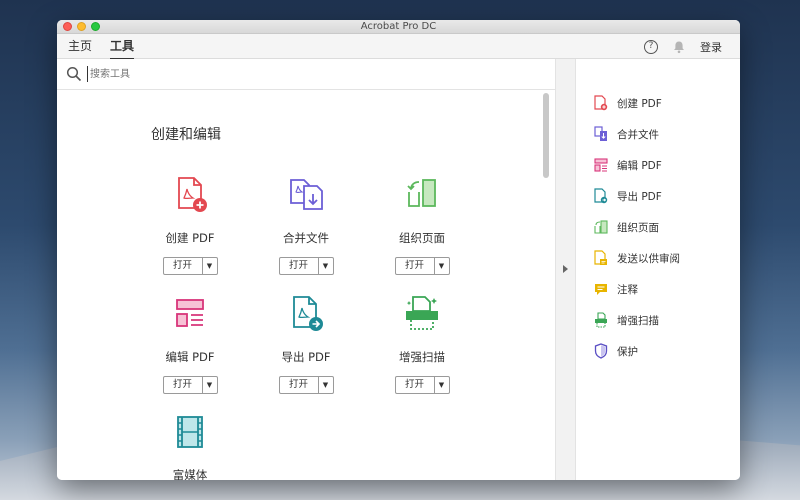 This screenshot has width=800, height=500. What do you see at coordinates (616, 351) in the screenshot?
I see `sidebar-item-protect: 保护` at bounding box center [616, 351].